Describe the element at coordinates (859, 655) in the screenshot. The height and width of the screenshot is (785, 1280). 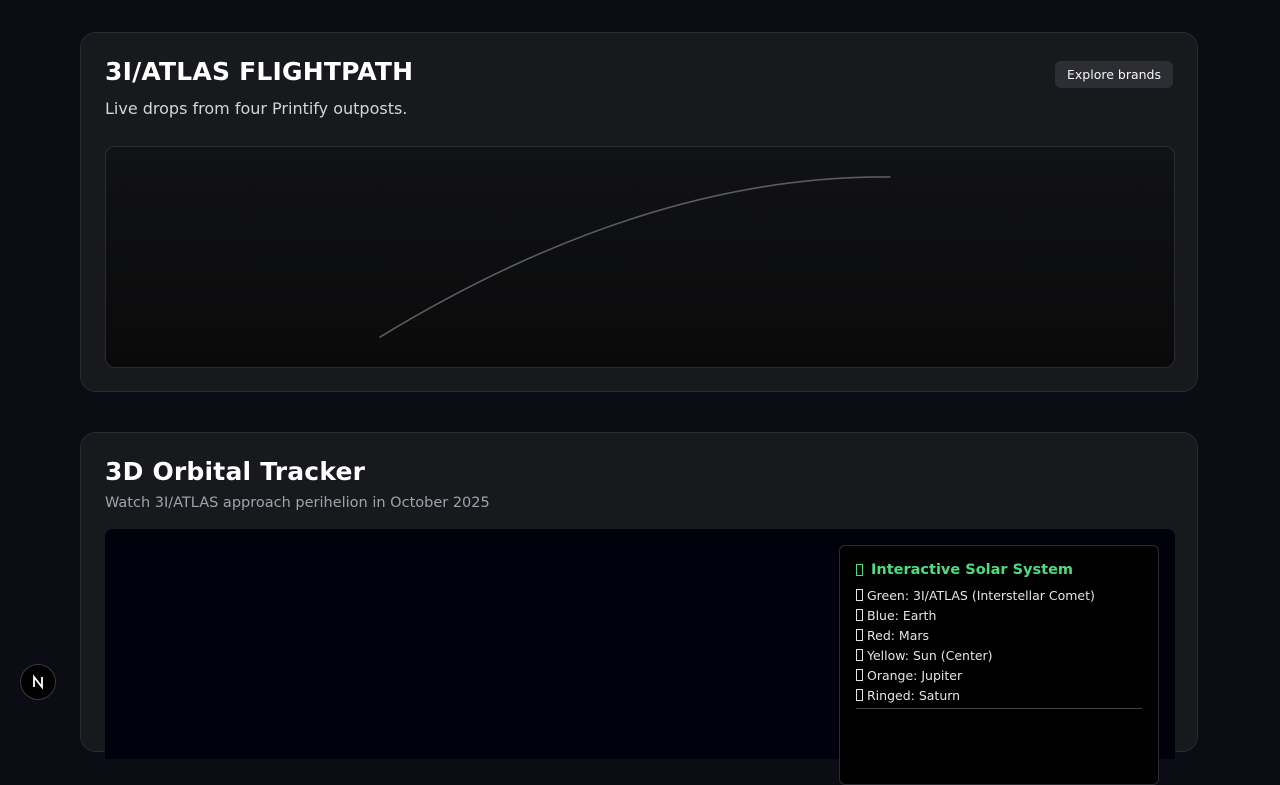
I see `sun-icon` at that location.